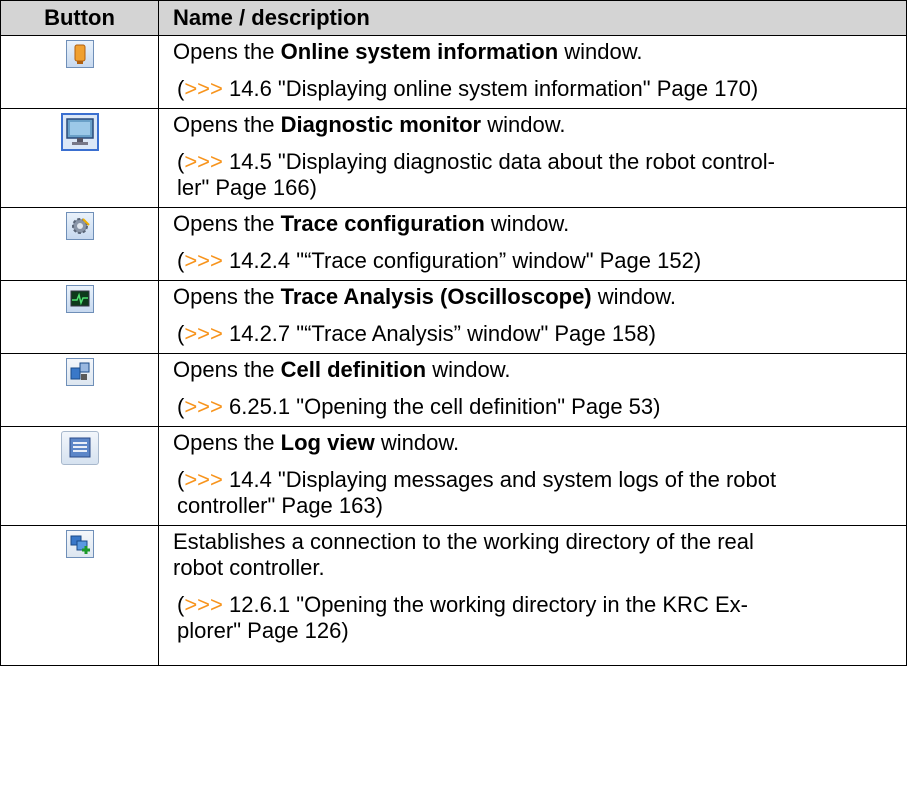 This screenshot has height=785, width=907. What do you see at coordinates (436, 296) in the screenshot?
I see `window-name: Trace Analysis (Oscilloscope)` at bounding box center [436, 296].